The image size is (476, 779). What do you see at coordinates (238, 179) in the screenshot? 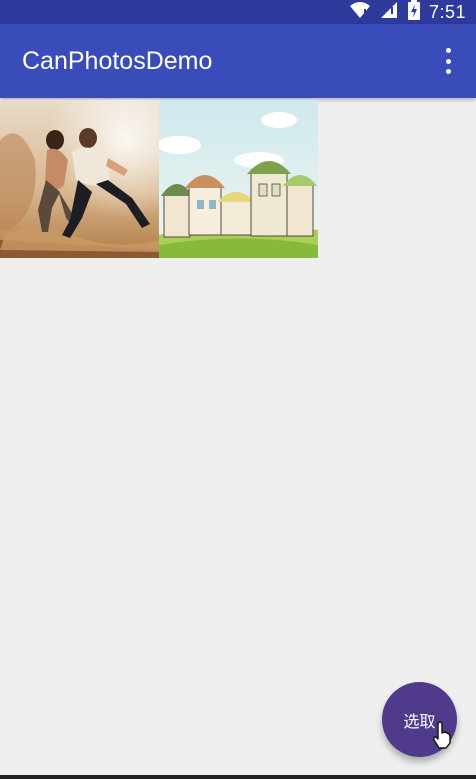
I see `photo-cartoon-houses` at bounding box center [238, 179].